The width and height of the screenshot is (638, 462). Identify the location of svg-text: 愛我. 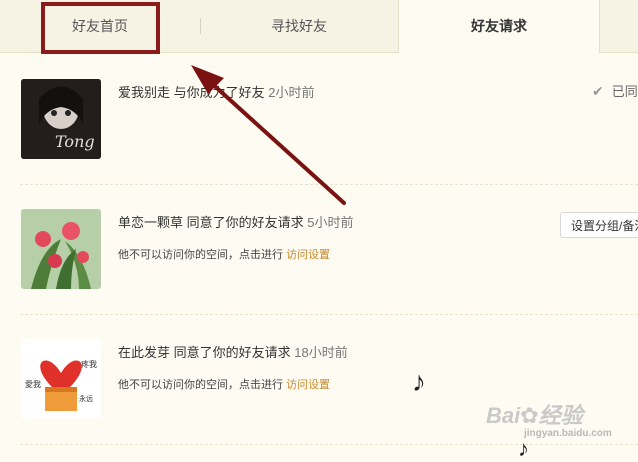
(33, 384).